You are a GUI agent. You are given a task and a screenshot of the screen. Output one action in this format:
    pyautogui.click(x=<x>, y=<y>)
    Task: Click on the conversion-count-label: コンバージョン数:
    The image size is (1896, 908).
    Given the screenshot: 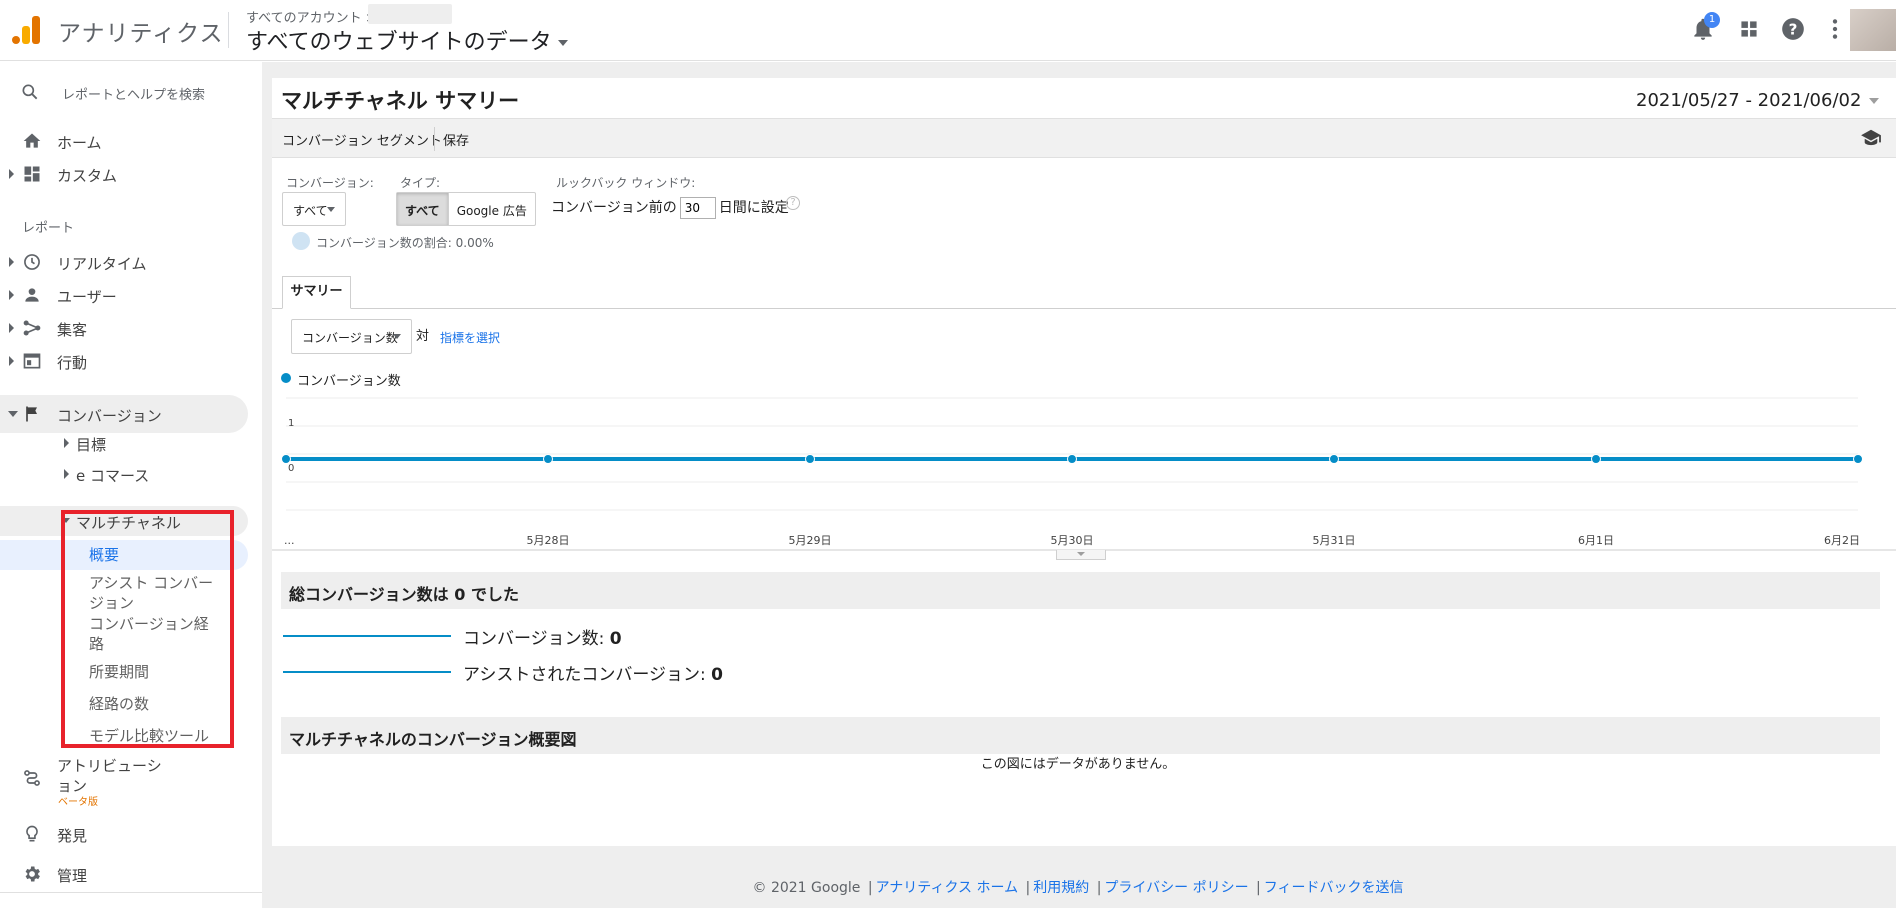 What is the action you would take?
    pyautogui.click(x=534, y=639)
    